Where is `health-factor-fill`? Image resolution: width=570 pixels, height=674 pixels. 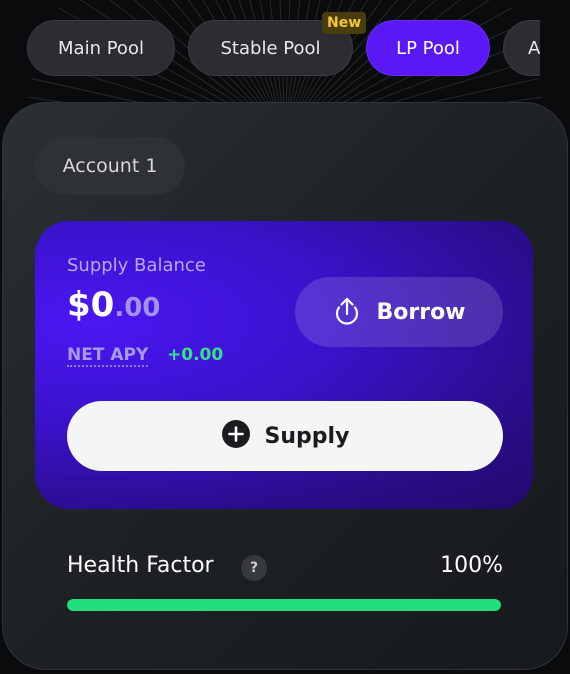
health-factor-fill is located at coordinates (284, 605).